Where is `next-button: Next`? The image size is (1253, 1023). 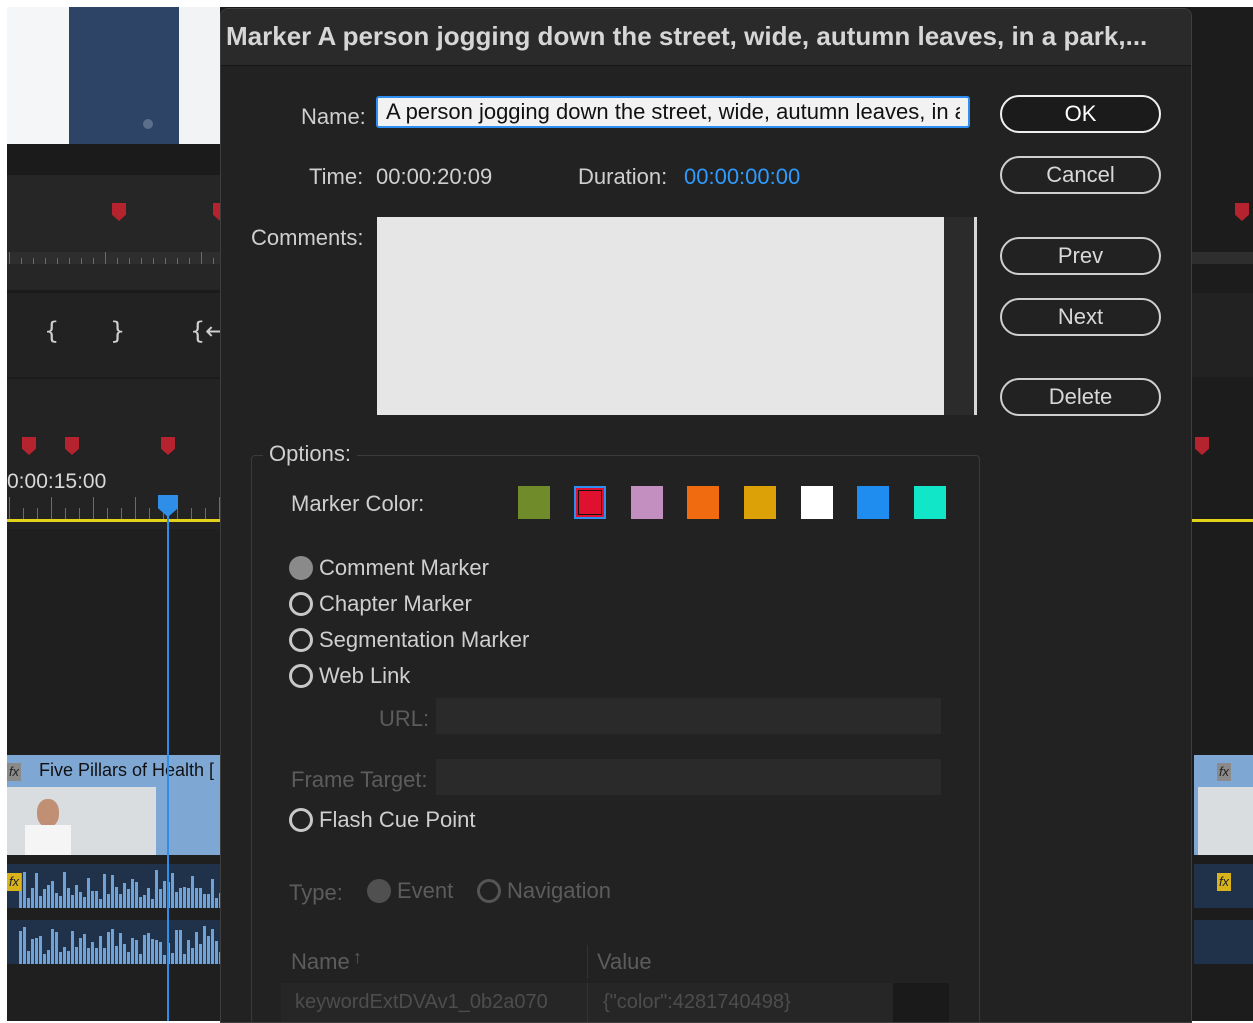 next-button: Next is located at coordinates (1080, 317).